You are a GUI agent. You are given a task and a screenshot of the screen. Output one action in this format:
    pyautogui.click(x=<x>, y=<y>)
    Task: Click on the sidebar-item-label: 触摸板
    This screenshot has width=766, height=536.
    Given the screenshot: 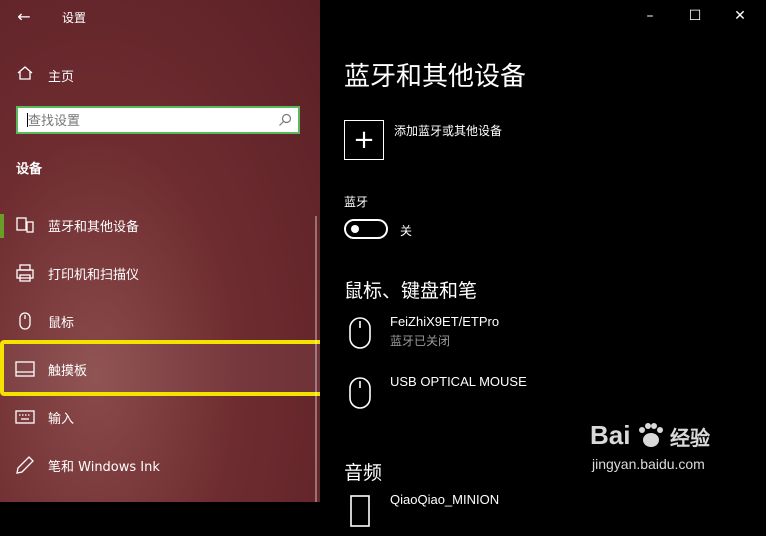 What is the action you would take?
    pyautogui.click(x=68, y=371)
    